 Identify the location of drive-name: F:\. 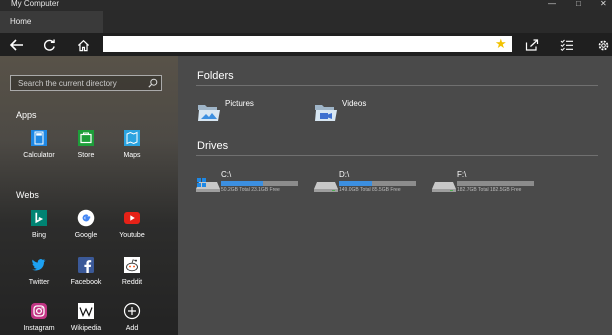
(462, 174).